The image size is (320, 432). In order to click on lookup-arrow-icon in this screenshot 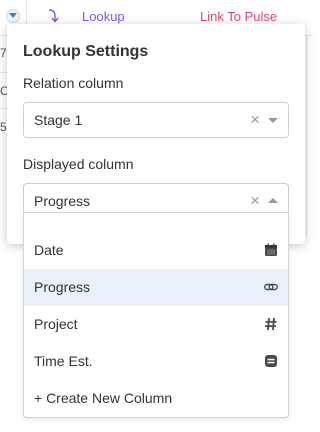, I will do `click(53, 16)`.